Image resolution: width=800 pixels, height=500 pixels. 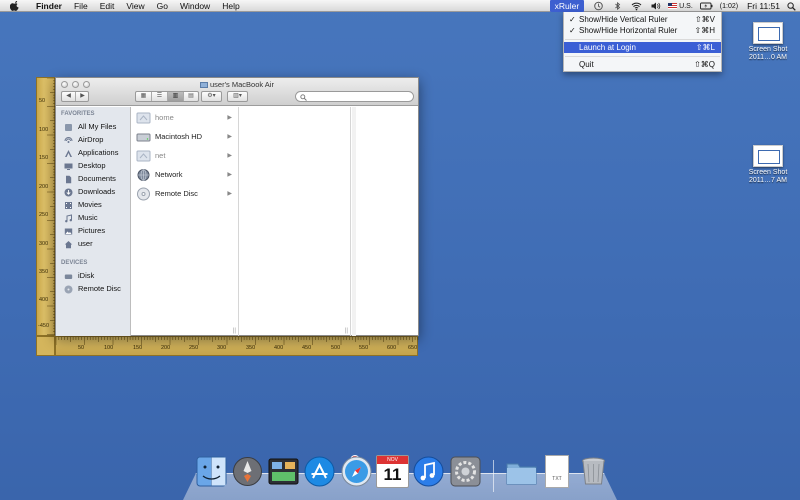 What do you see at coordinates (78, 114) in the screenshot?
I see `sidebar-header-favorites: FAVORITES` at bounding box center [78, 114].